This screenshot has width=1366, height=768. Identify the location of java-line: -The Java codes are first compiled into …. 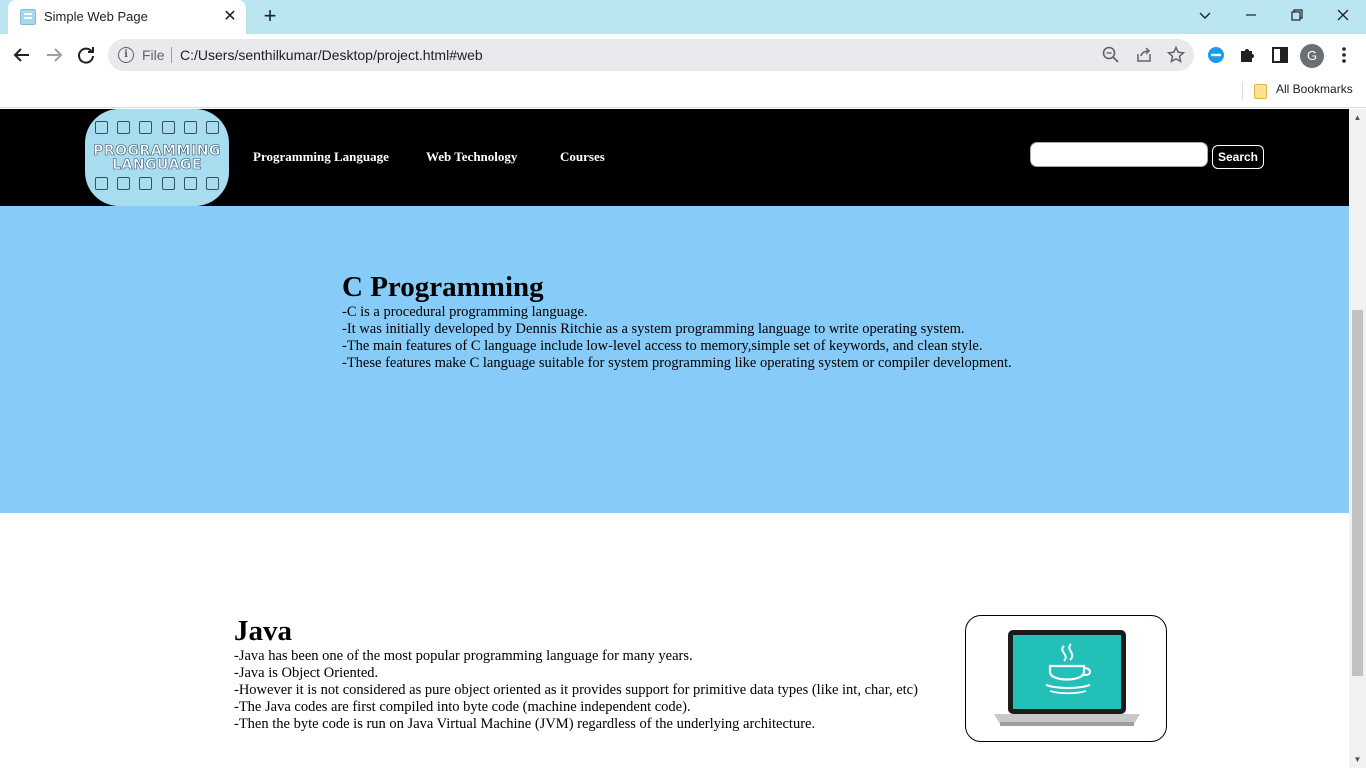
(462, 707).